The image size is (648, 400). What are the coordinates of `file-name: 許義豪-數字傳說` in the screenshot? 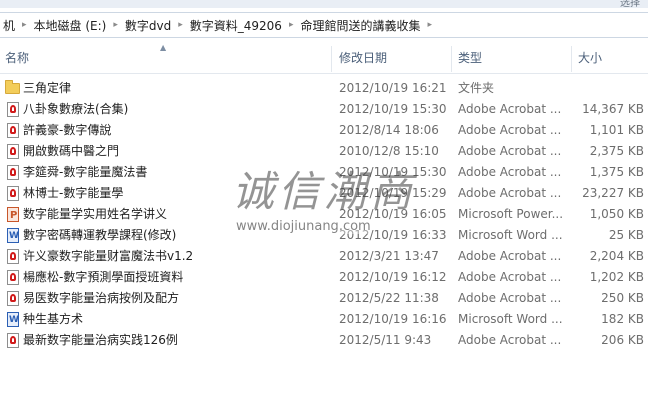 It's located at (67, 130).